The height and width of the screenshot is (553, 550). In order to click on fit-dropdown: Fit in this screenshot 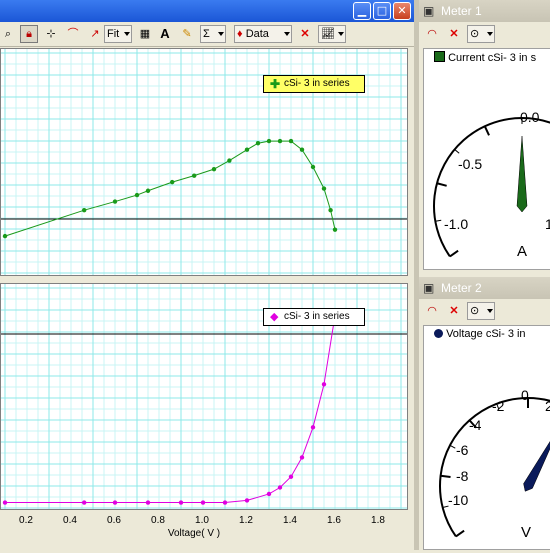, I will do `click(118, 34)`.